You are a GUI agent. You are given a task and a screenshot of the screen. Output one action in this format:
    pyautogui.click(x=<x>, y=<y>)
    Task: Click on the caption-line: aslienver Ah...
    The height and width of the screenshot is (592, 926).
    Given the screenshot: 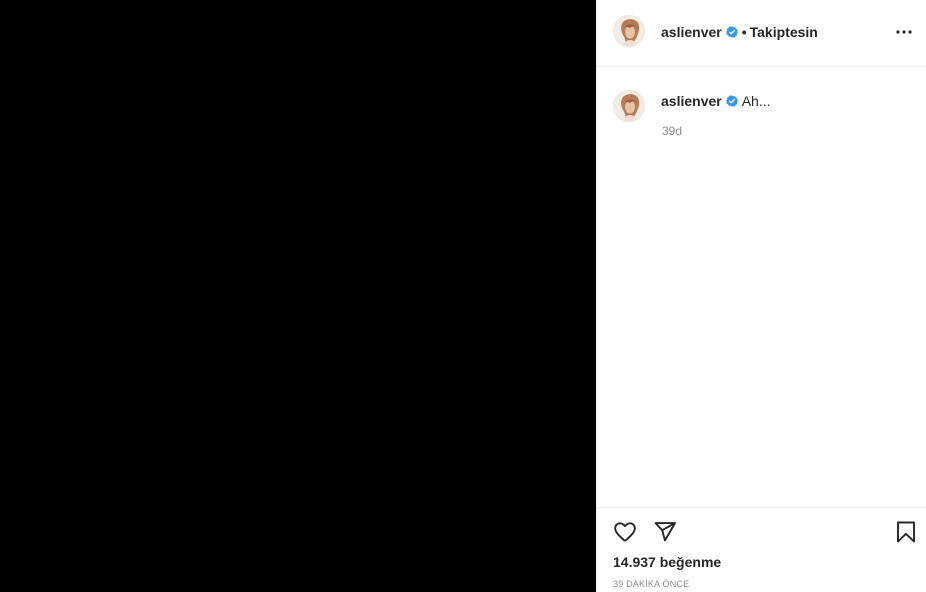 What is the action you would take?
    pyautogui.click(x=716, y=101)
    